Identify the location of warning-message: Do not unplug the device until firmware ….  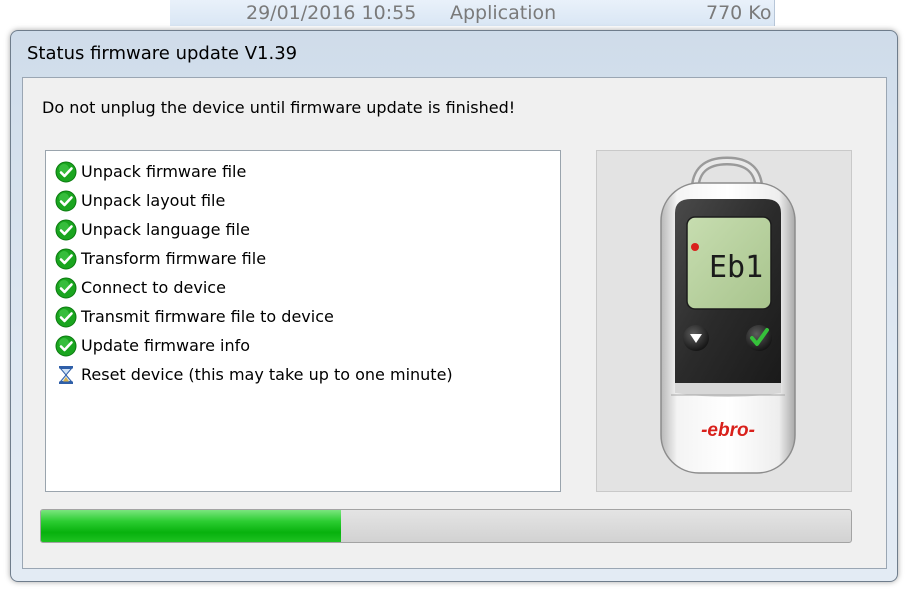
(279, 107).